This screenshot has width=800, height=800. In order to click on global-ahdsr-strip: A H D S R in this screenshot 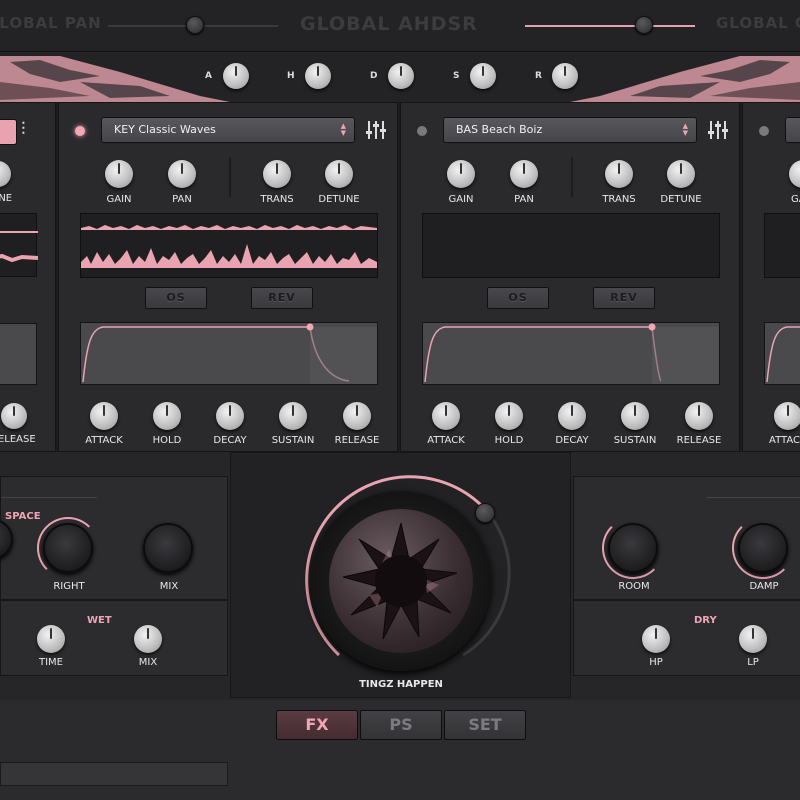, I will do `click(400, 77)`.